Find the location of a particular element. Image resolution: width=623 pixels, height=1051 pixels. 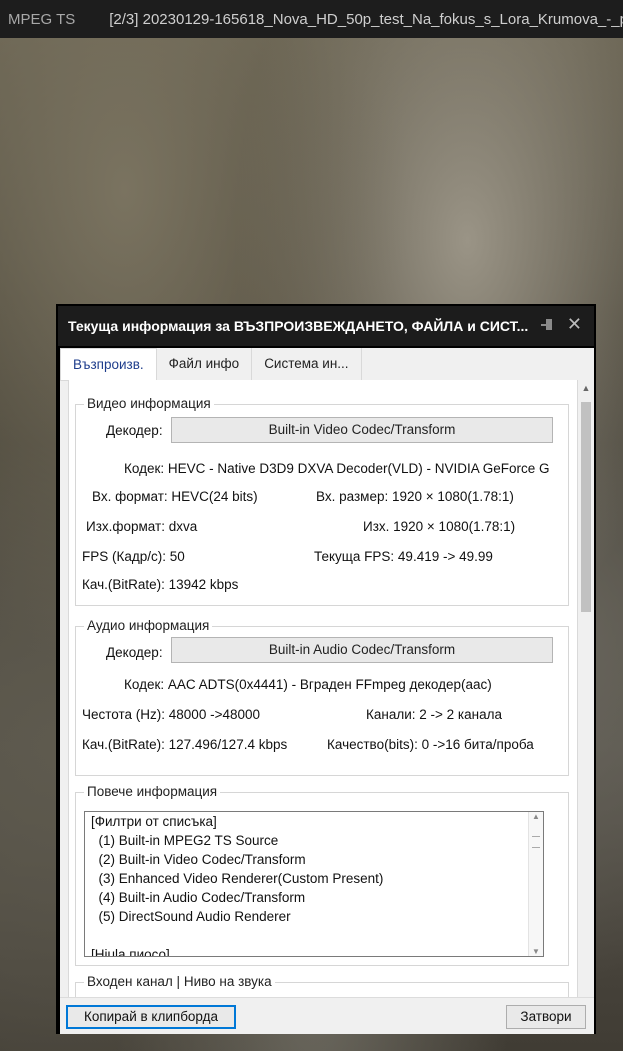

video-bitrate: Кач.(BitRate): 13942 kbps is located at coordinates (160, 584).